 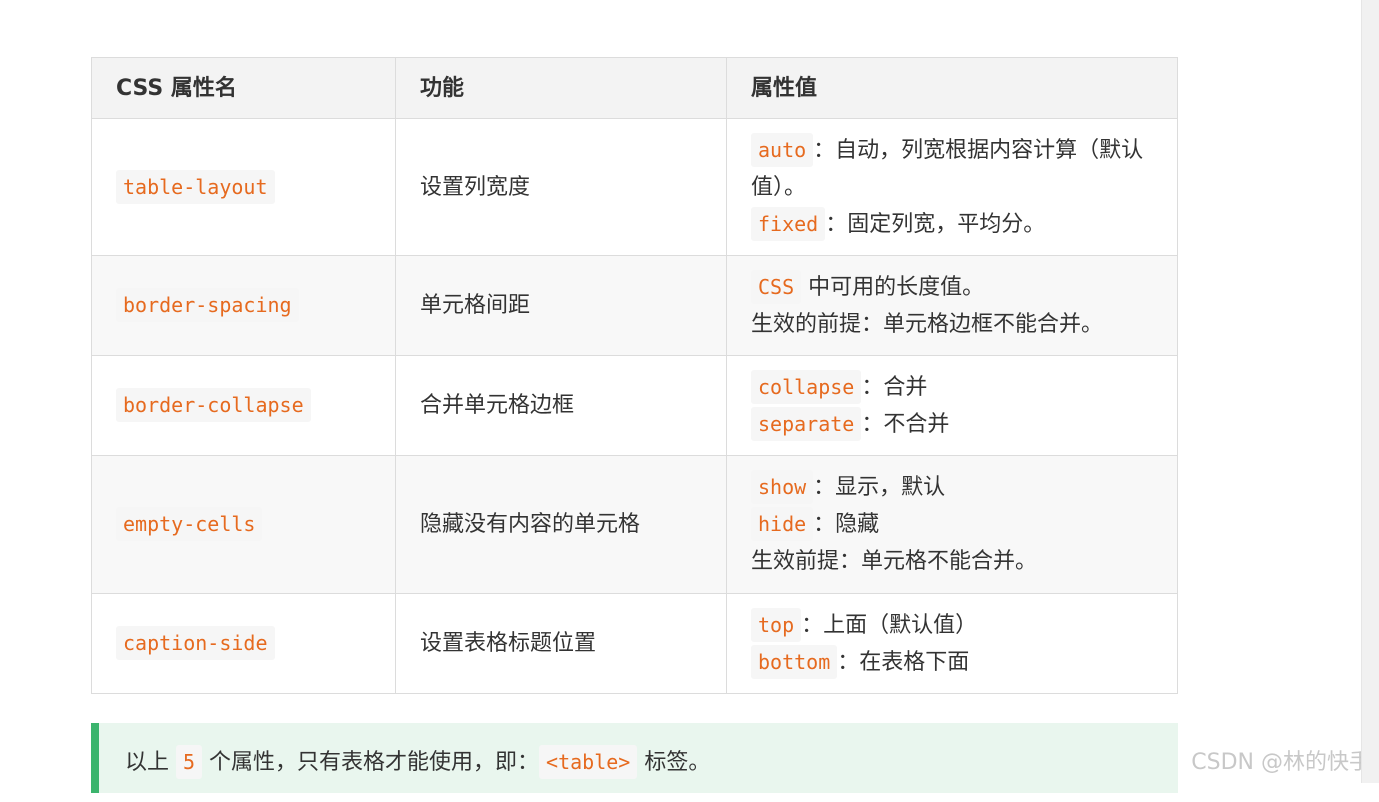 What do you see at coordinates (889, 625) in the screenshot?
I see `value-text: ：上面（默认值）` at bounding box center [889, 625].